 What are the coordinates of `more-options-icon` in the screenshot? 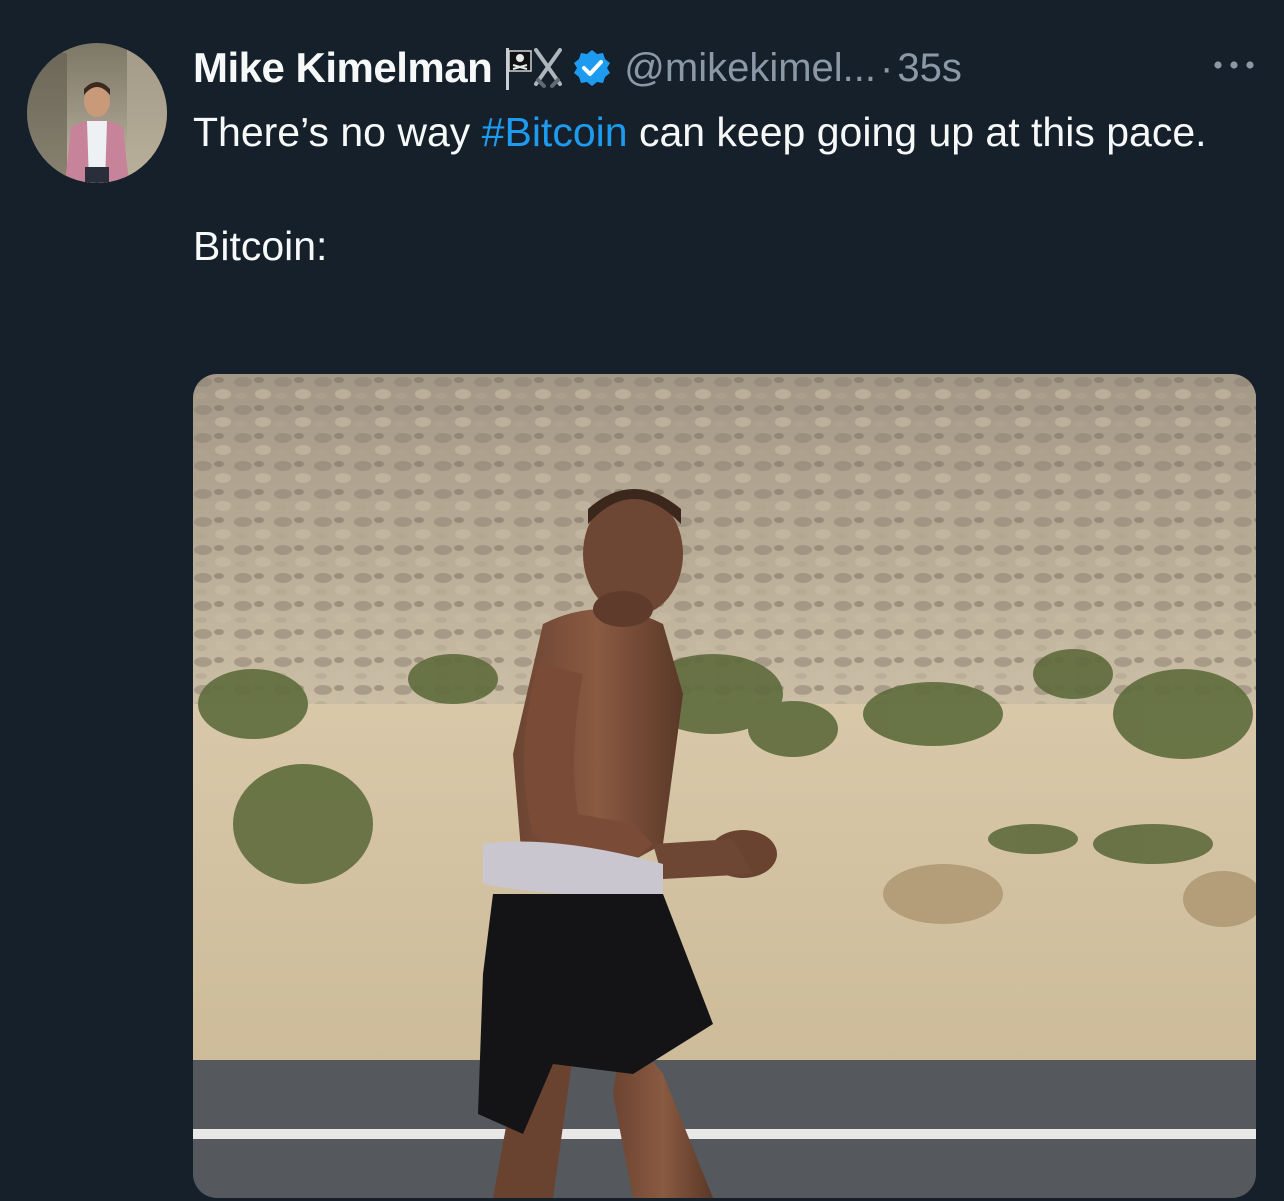 It's located at (1234, 65).